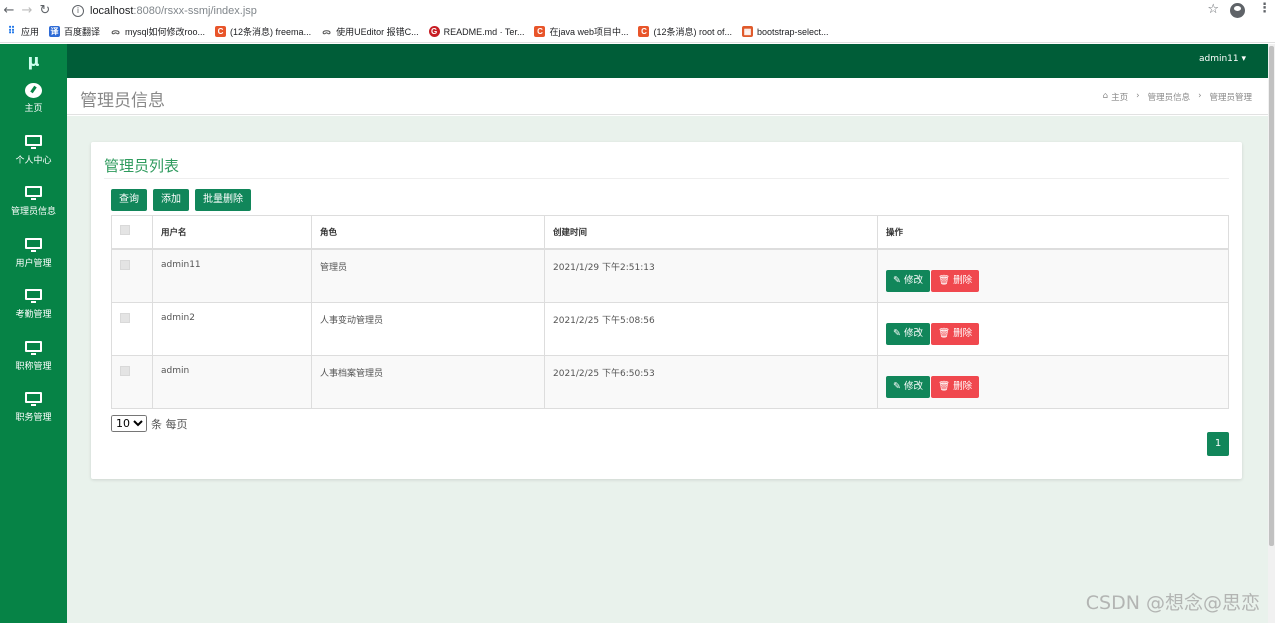 This screenshot has height=623, width=1275. Describe the element at coordinates (667, 96) in the screenshot. I see `page-header: 管理员信息 ⌂ 主页 › 管理员信息 › 管理员管理` at that location.